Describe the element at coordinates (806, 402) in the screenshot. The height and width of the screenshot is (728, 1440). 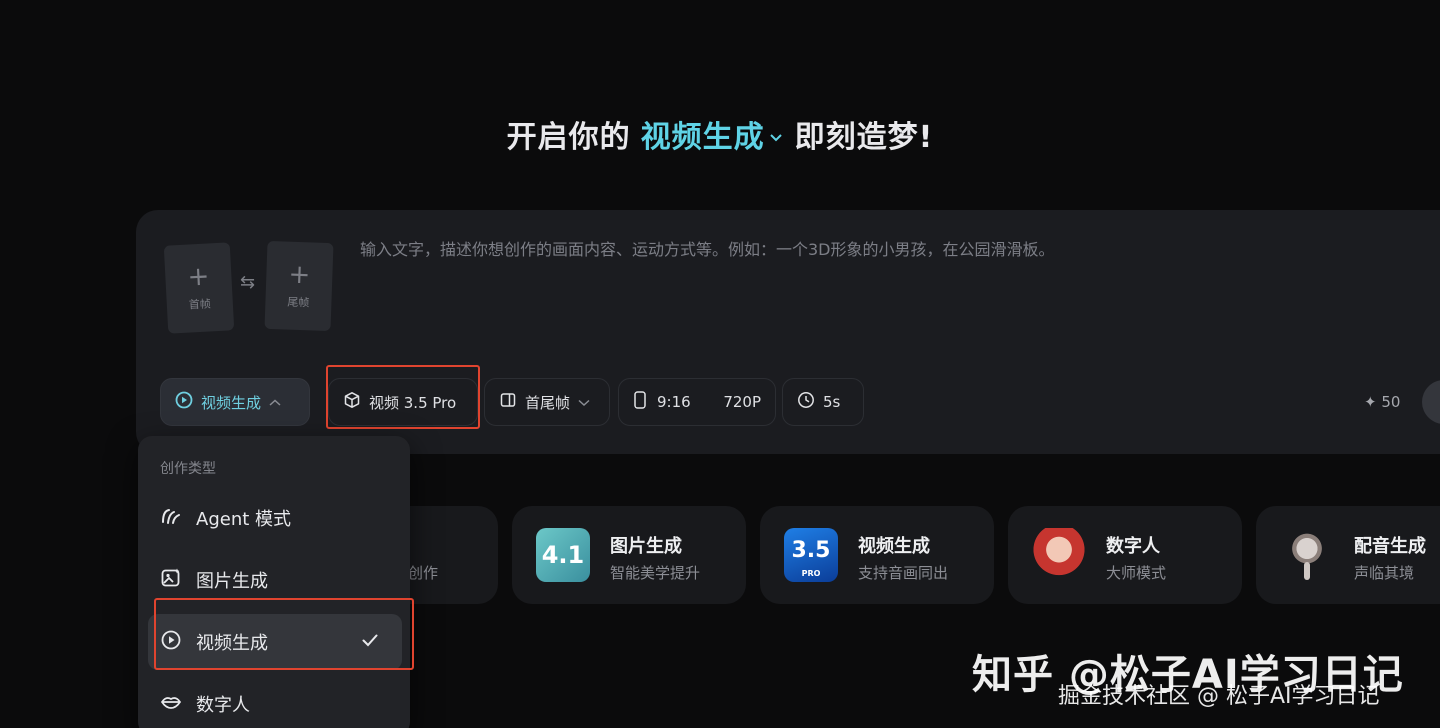
I see `clock-icon` at that location.